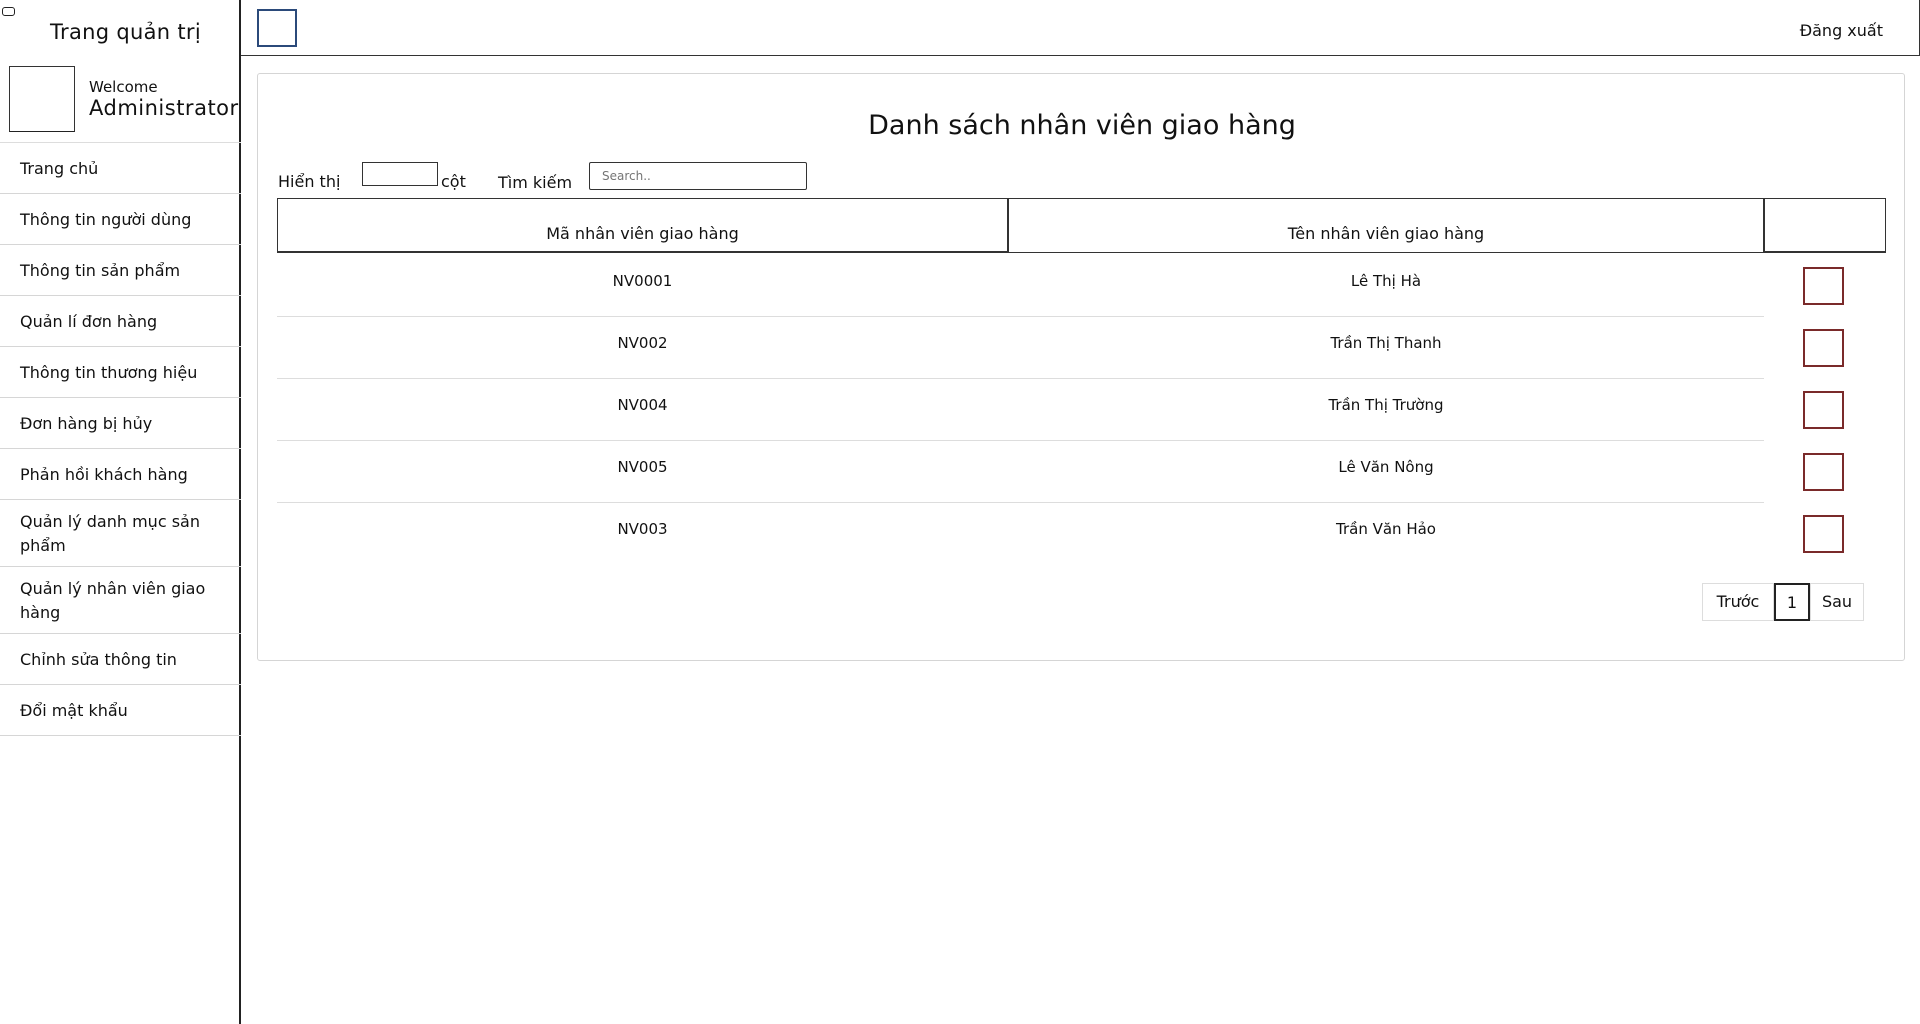 This screenshot has width=1920, height=1024. I want to click on pagination: Trước 1 Sau, so click(1783, 602).